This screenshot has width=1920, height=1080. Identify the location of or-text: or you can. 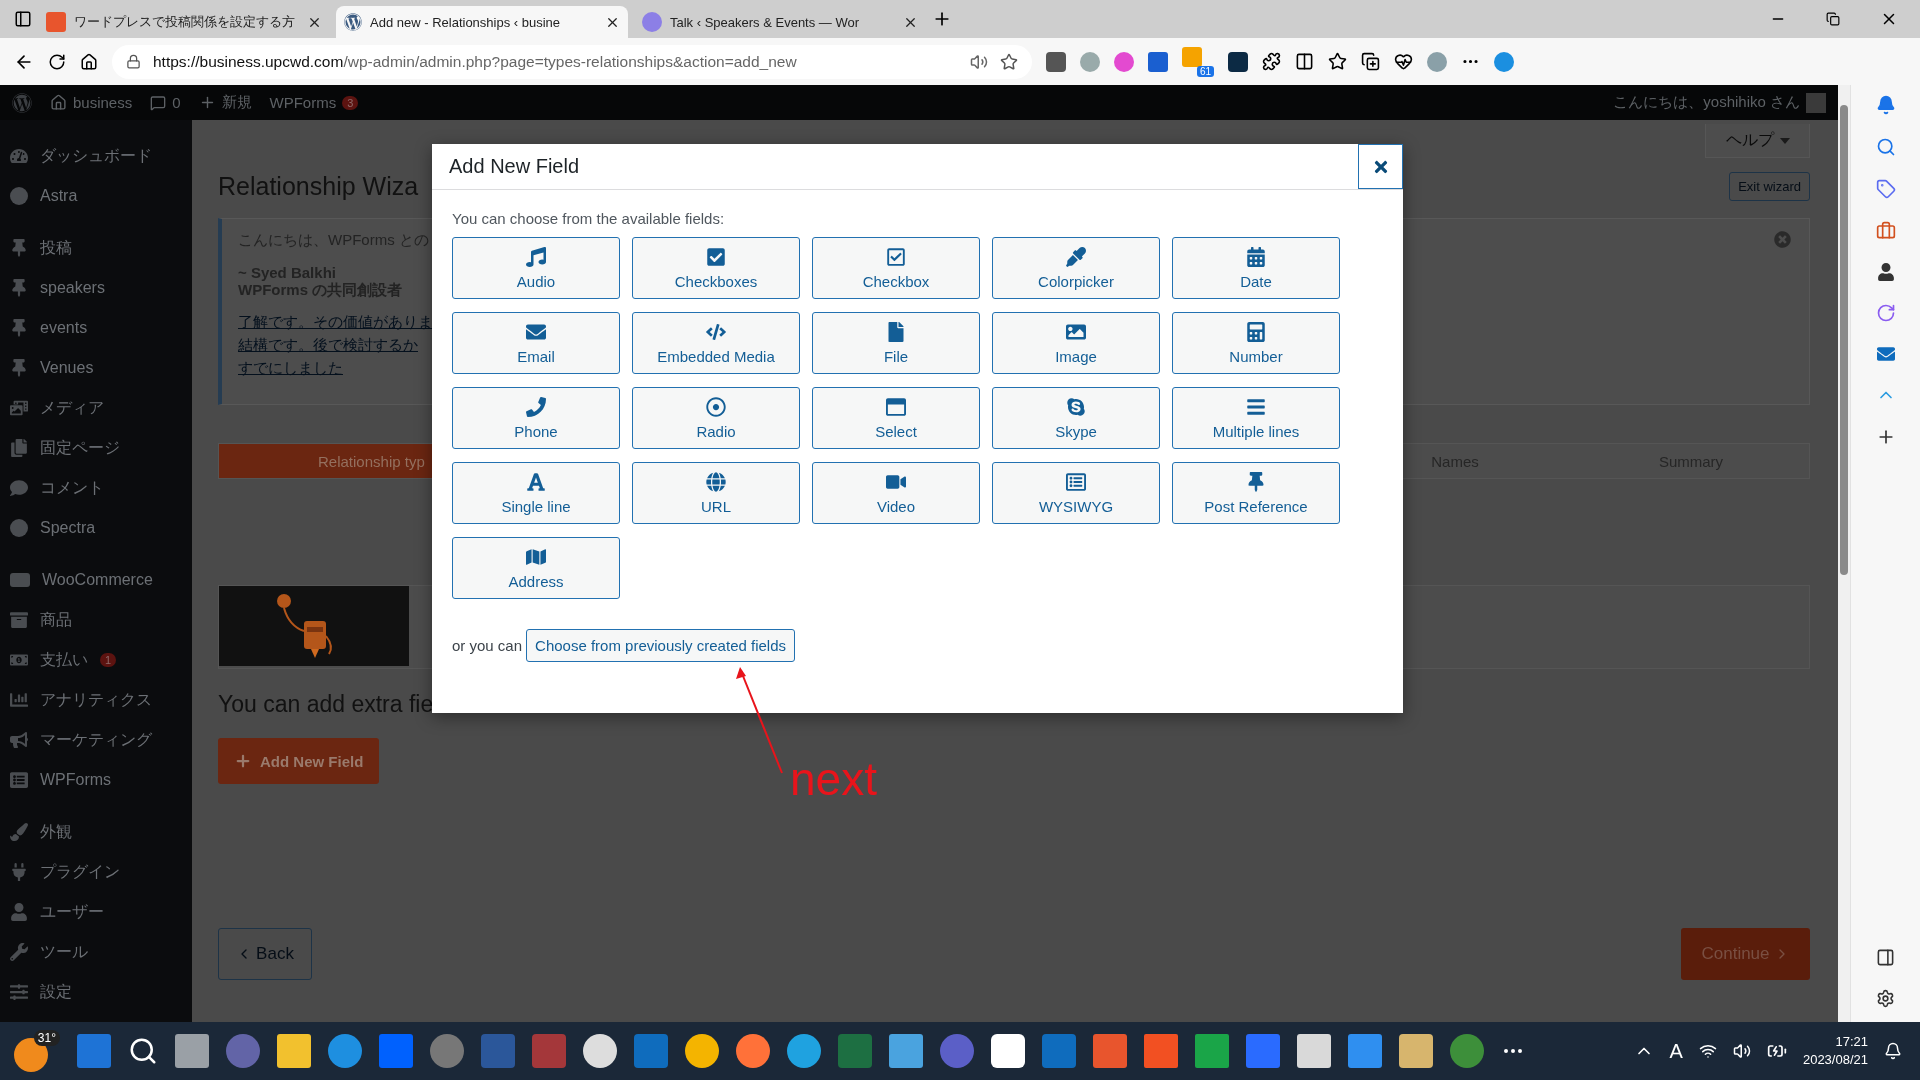
(487, 645).